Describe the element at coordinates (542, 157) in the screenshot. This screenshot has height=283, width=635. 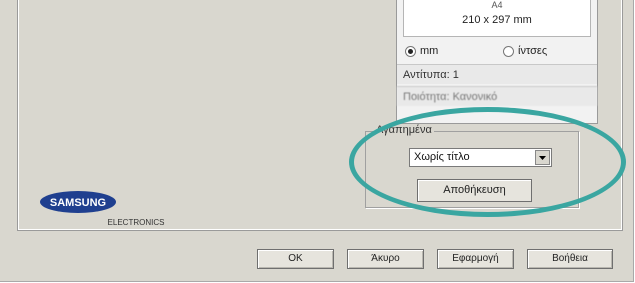
I see `chevron-down-icon` at that location.